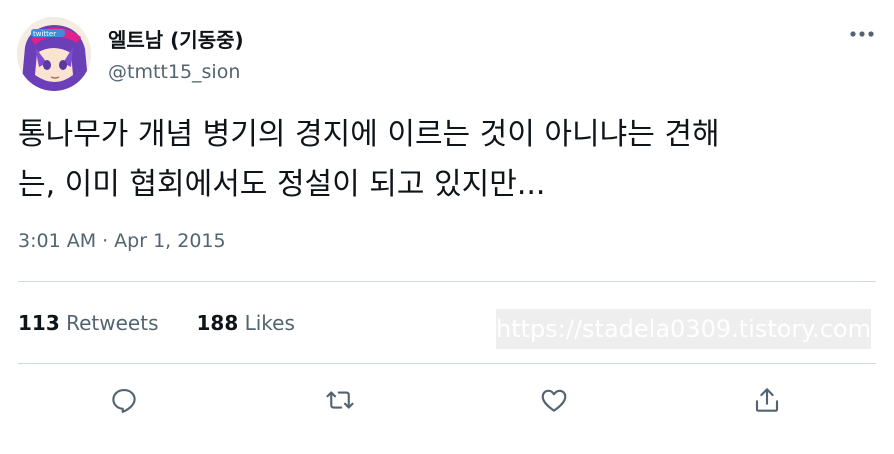 This screenshot has width=894, height=454. I want to click on tweet-date: Apr 1, 2015, so click(170, 241).